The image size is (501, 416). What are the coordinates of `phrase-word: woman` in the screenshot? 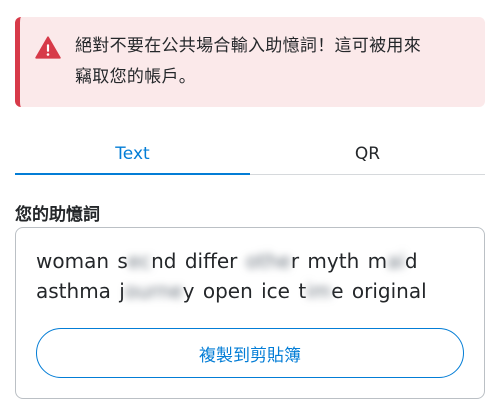 It's located at (73, 261).